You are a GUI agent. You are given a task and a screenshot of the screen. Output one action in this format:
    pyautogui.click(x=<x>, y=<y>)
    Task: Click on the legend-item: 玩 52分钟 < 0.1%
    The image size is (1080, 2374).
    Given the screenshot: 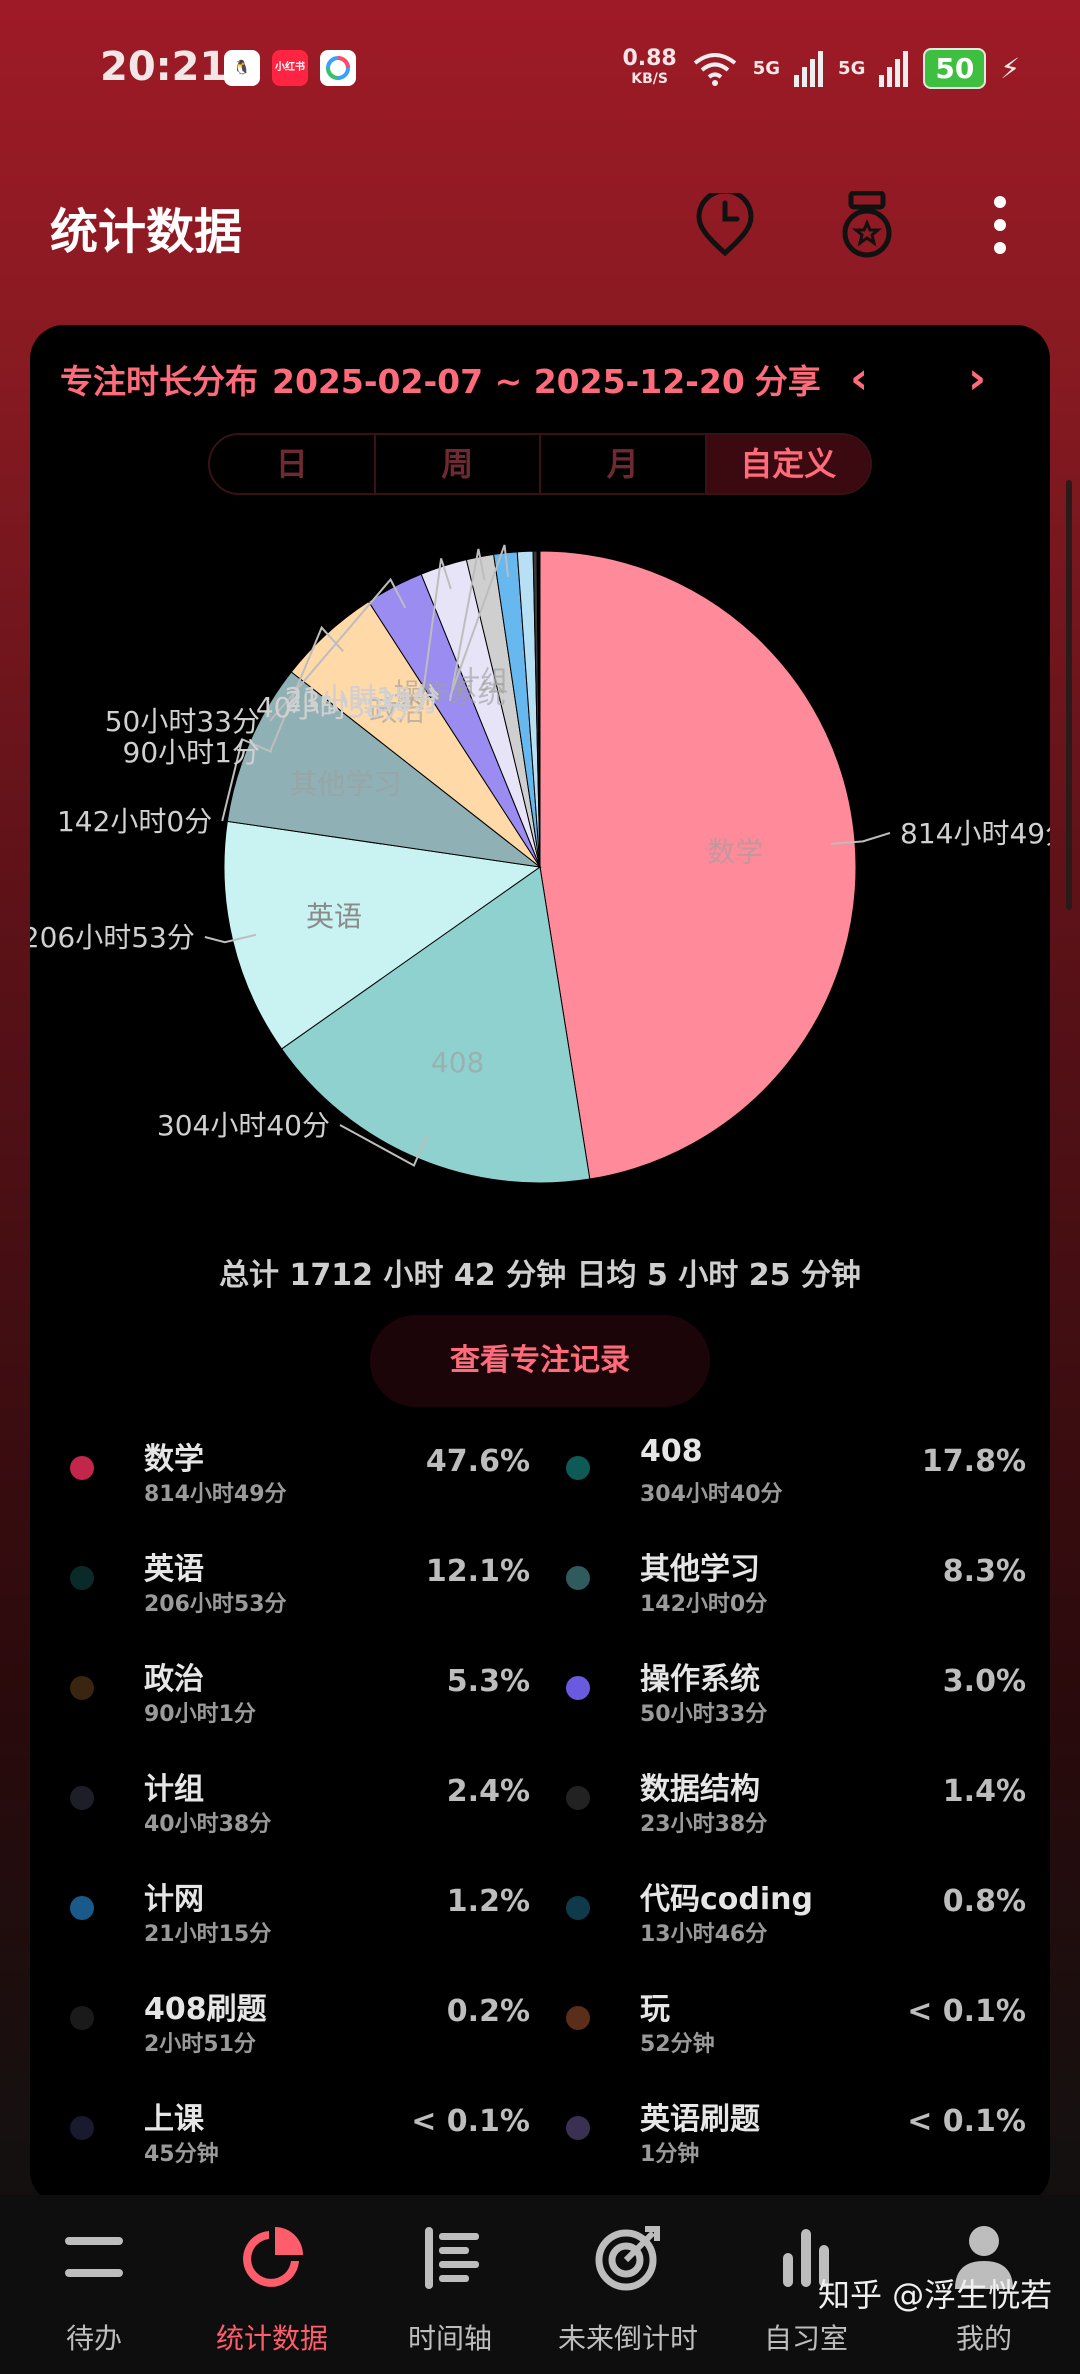 What is the action you would take?
    pyautogui.click(x=776, y=2030)
    